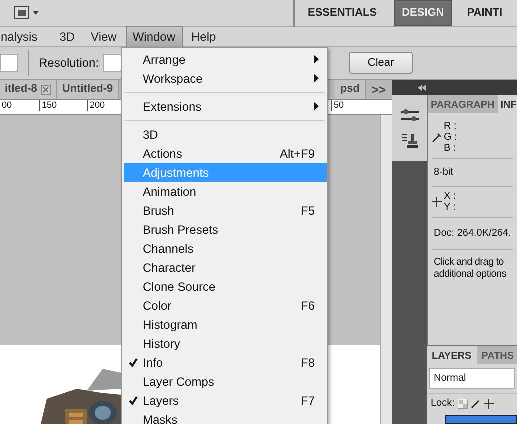 The width and height of the screenshot is (517, 424). I want to click on menu-item: View, so click(104, 37).